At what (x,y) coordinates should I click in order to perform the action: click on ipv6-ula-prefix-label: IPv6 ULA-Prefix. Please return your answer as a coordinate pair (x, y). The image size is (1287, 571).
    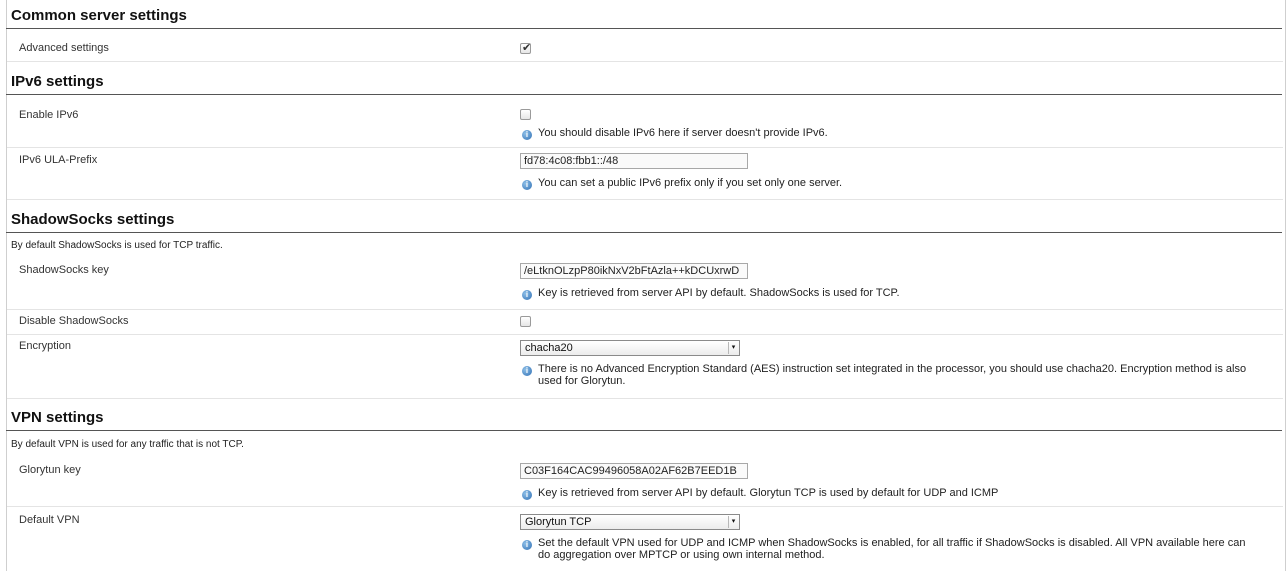
    Looking at the image, I should click on (58, 160).